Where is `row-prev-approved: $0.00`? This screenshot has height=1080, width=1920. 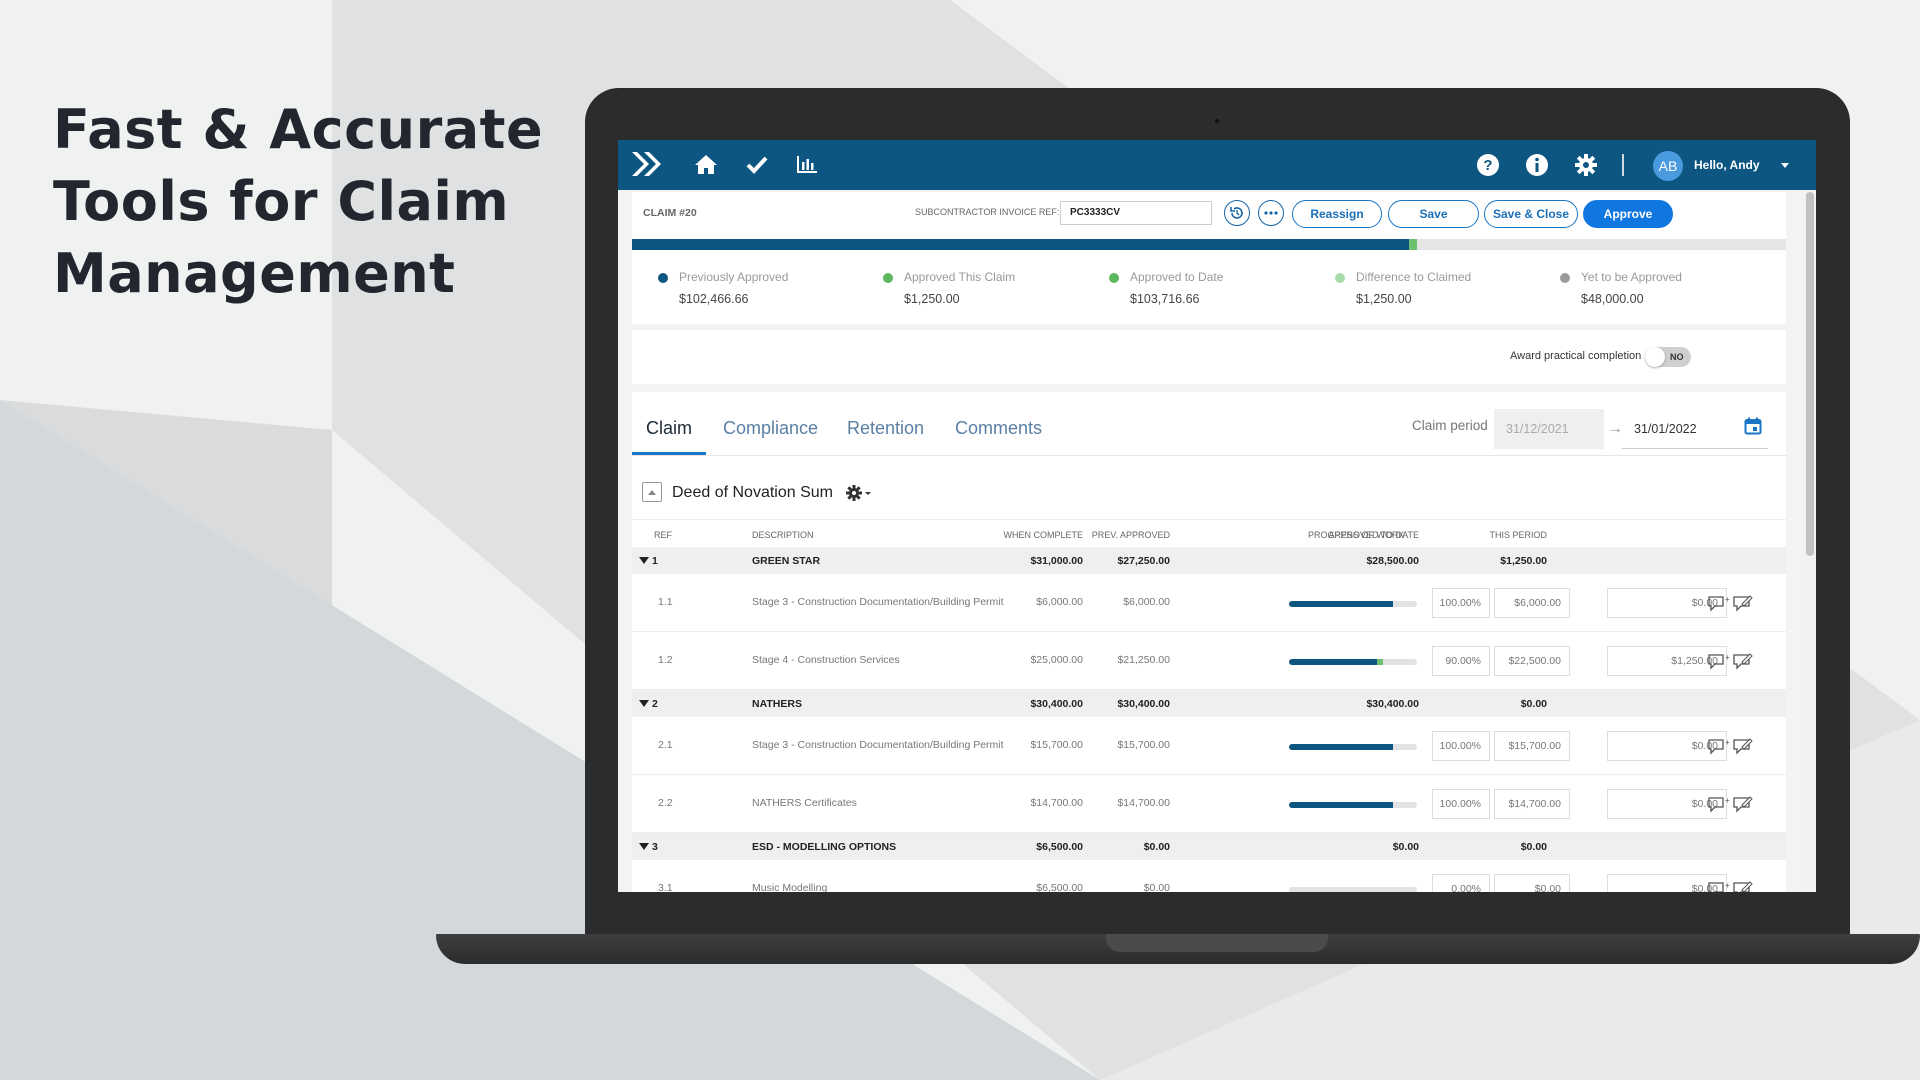
row-prev-approved: $0.00 is located at coordinates (1156, 847).